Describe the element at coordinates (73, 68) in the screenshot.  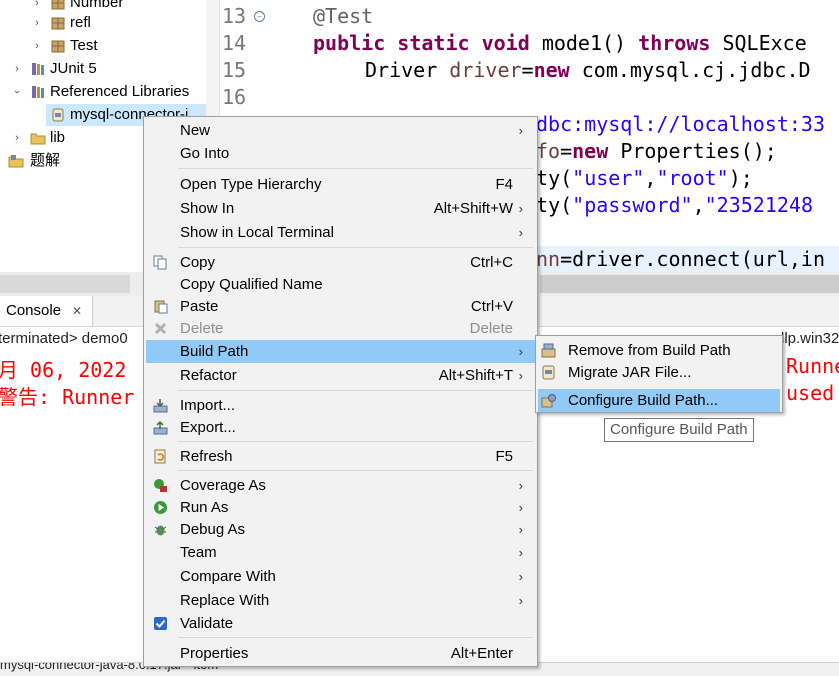
I see `tree-item-label: JUnit 5` at that location.